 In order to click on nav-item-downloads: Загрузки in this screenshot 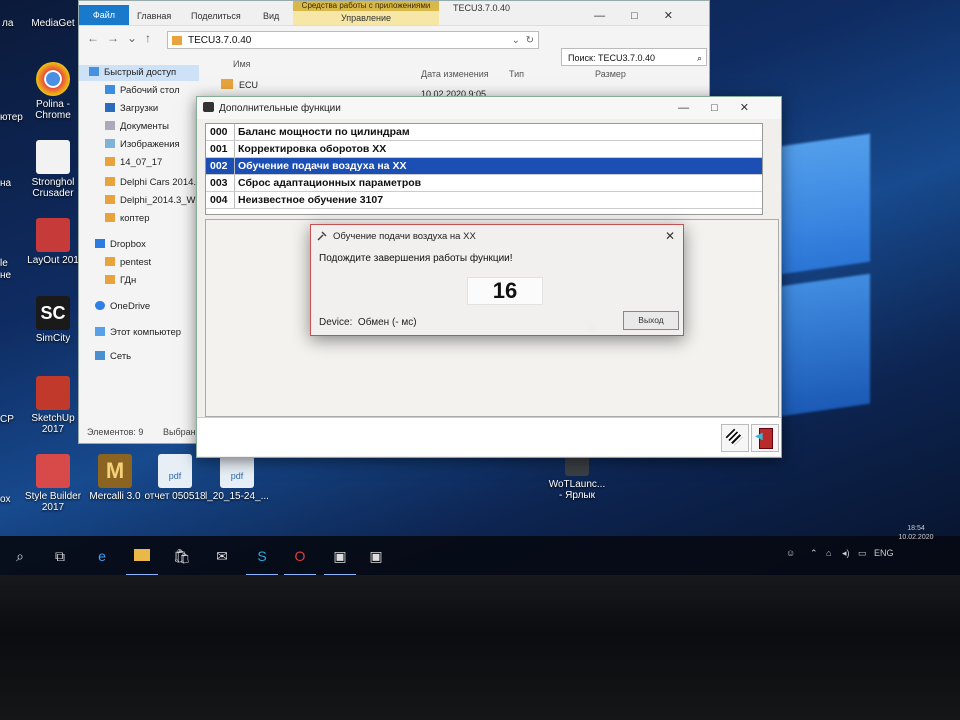, I will do `click(131, 108)`.